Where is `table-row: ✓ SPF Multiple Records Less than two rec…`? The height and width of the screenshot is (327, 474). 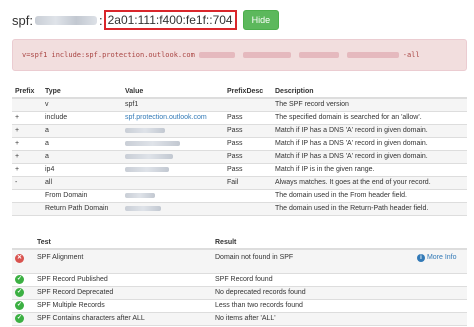 table-row: ✓ SPF Multiple Records Less than two rec… is located at coordinates (239, 306).